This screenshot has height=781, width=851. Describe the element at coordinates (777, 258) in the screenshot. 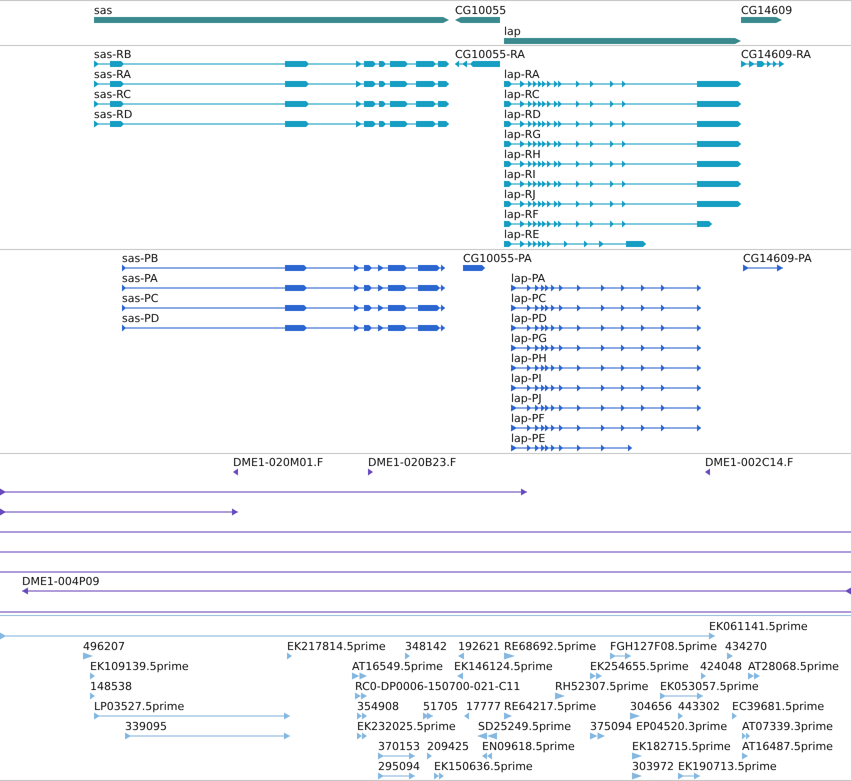

I see `protein-label: CG14609-PA` at that location.